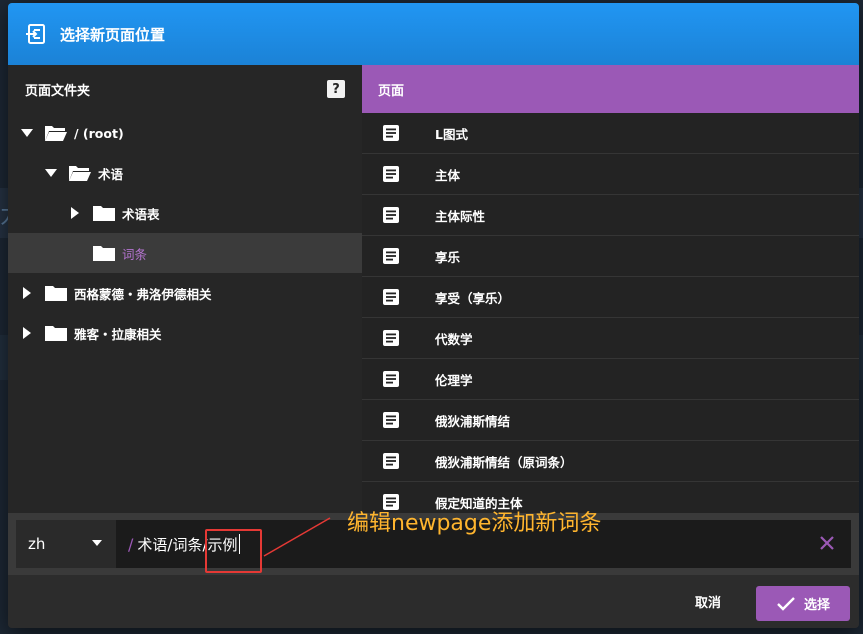 Image resolution: width=863 pixels, height=634 pixels. I want to click on folder-tree-item: 术语表, so click(185, 213).